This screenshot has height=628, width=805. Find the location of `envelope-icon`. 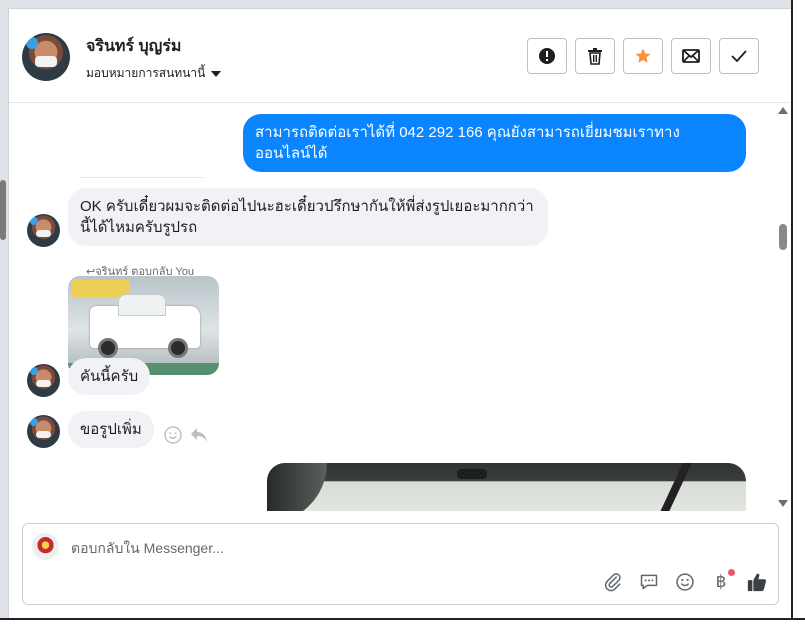

envelope-icon is located at coordinates (691, 56).